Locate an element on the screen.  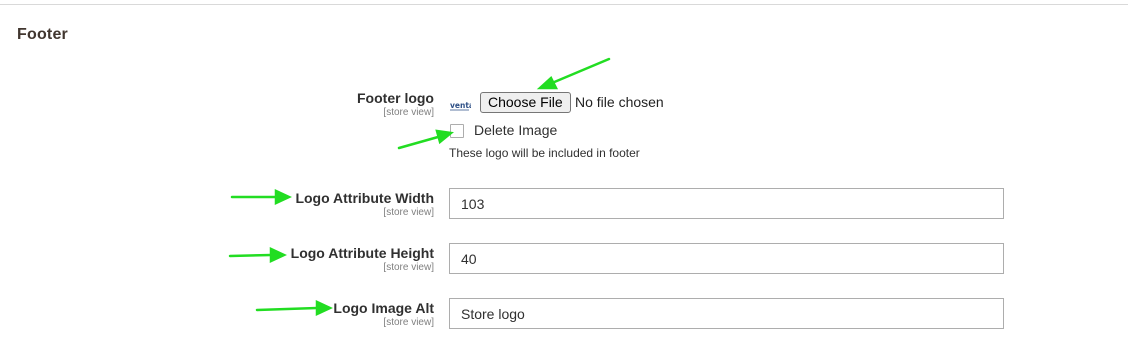
choose-file-button: Choose File is located at coordinates (525, 102).